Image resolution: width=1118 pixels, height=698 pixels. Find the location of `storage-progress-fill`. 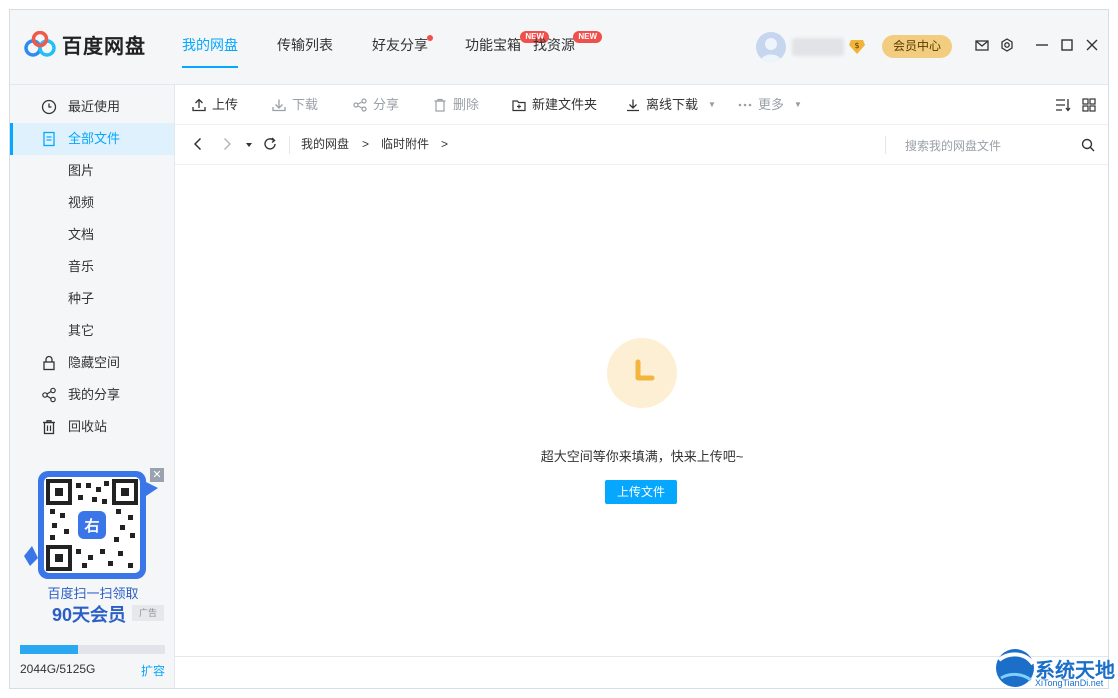

storage-progress-fill is located at coordinates (49, 649).